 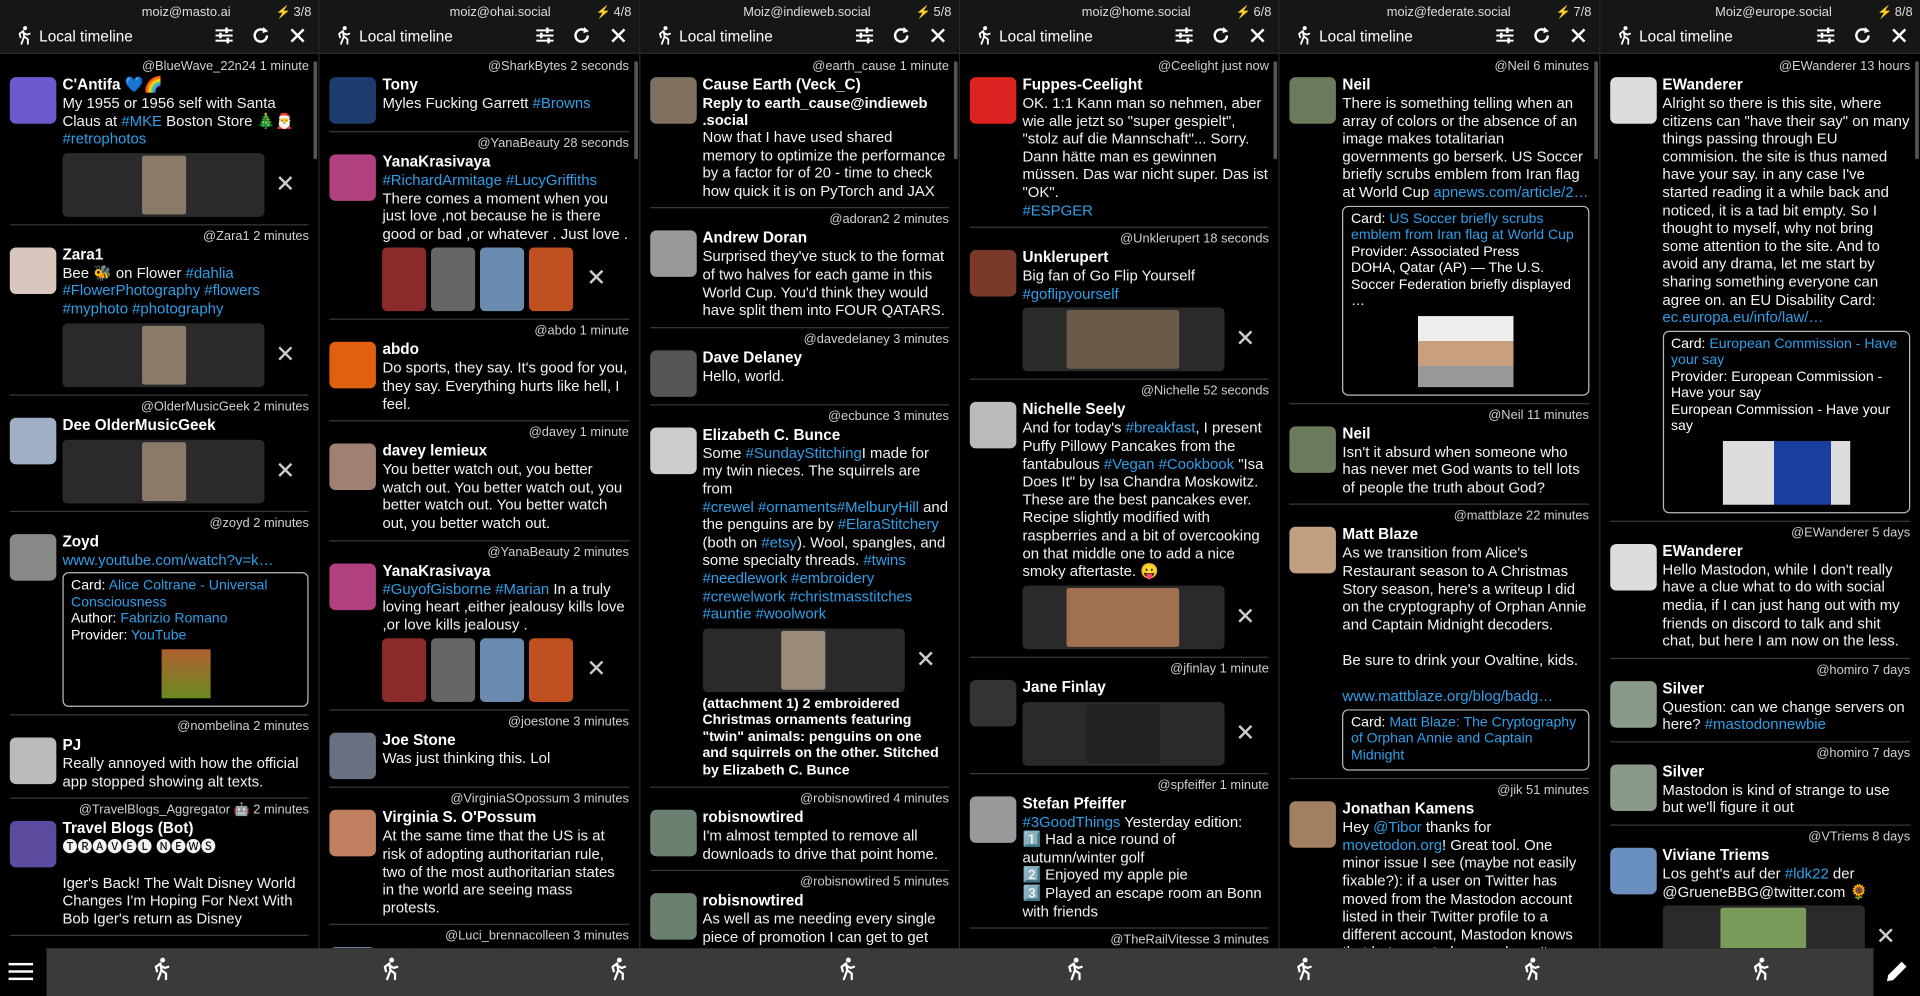 I want to click on display-name: Nichelle Seely, so click(x=1145, y=410).